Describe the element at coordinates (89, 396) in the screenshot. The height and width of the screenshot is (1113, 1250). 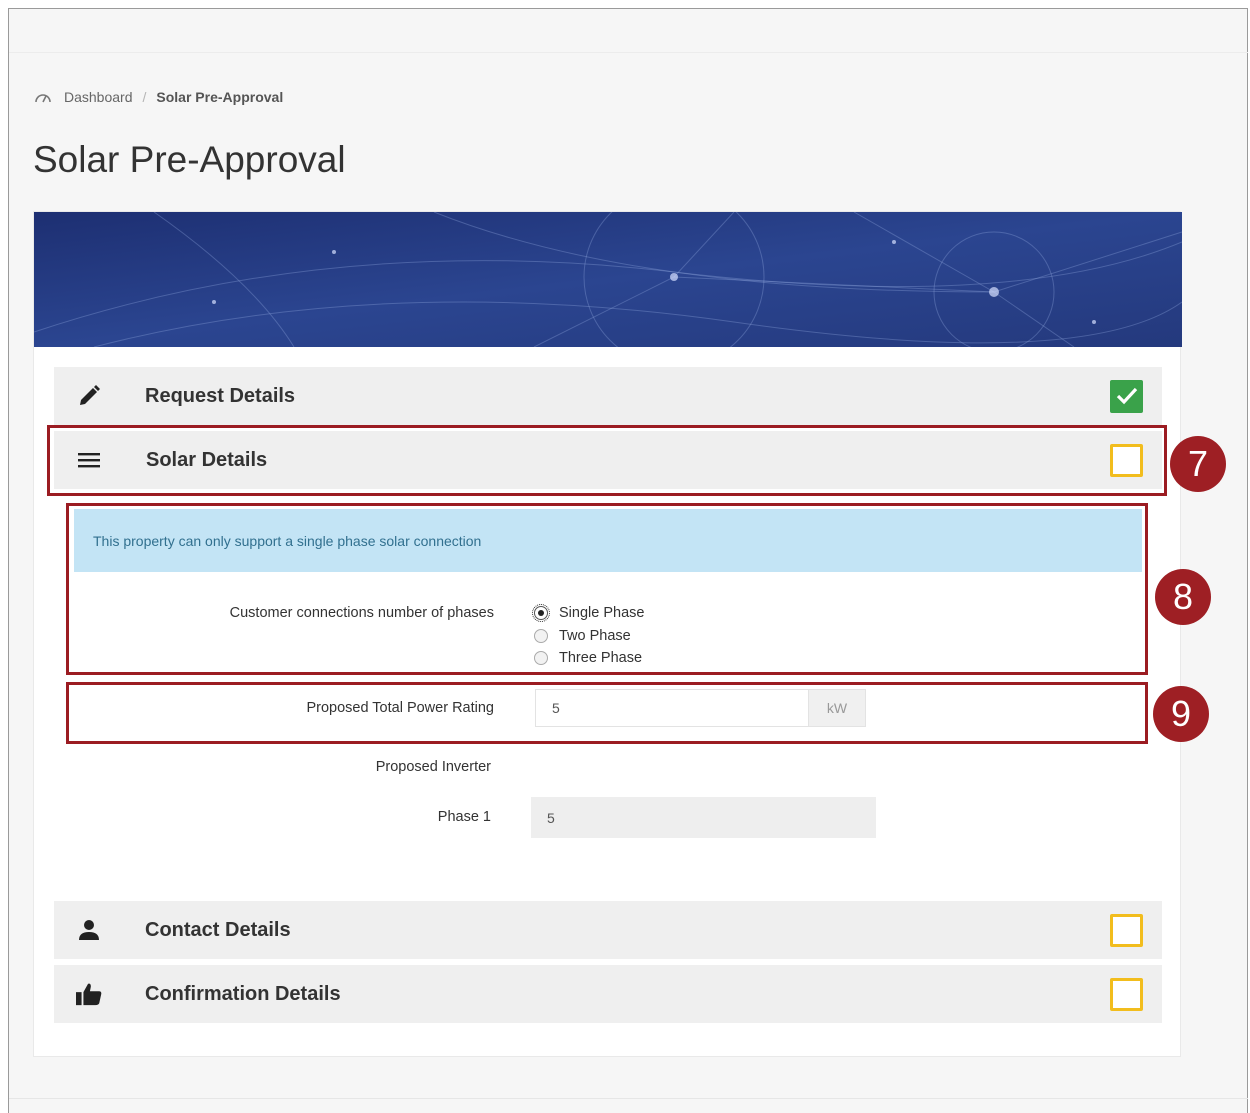
I see `pencil-icon` at that location.